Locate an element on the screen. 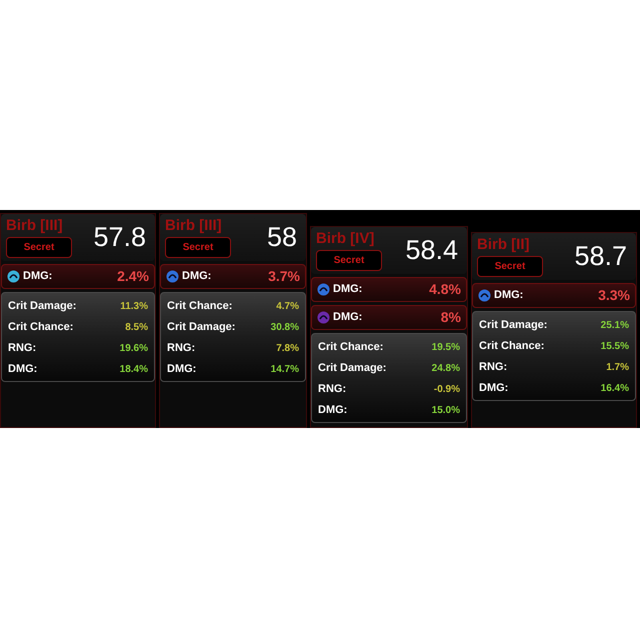 The width and height of the screenshot is (640, 640). stat-value: 11.3% is located at coordinates (134, 307).